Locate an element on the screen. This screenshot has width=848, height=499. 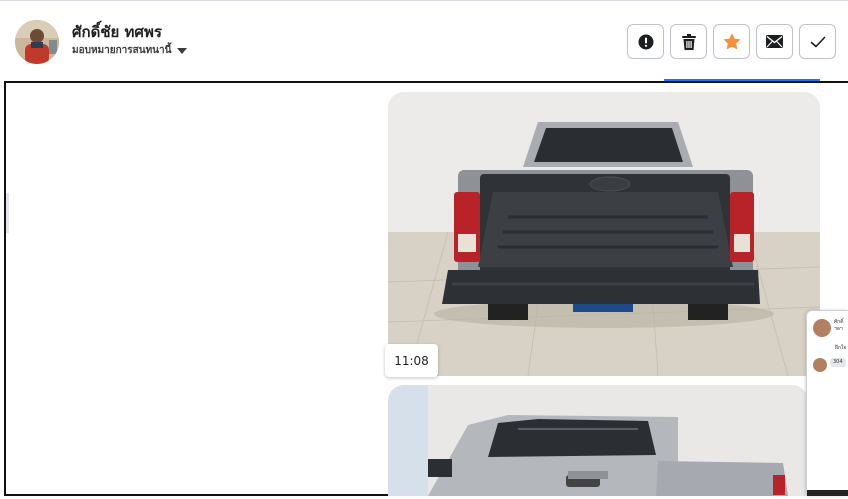
mini-chat-preview: 304 is located at coordinates (838, 362).